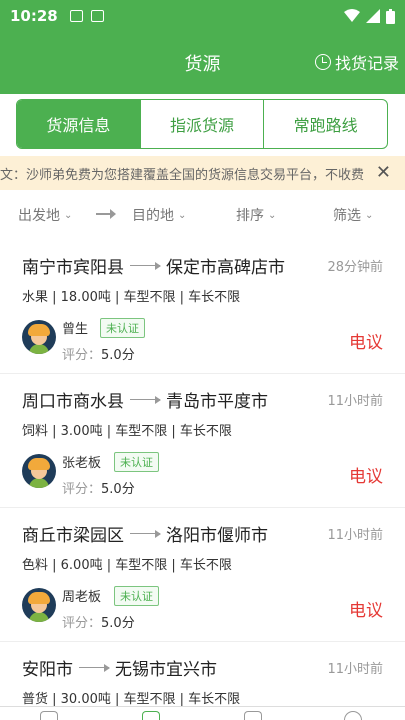  Describe the element at coordinates (322, 62) in the screenshot. I see `clock-icon` at that location.